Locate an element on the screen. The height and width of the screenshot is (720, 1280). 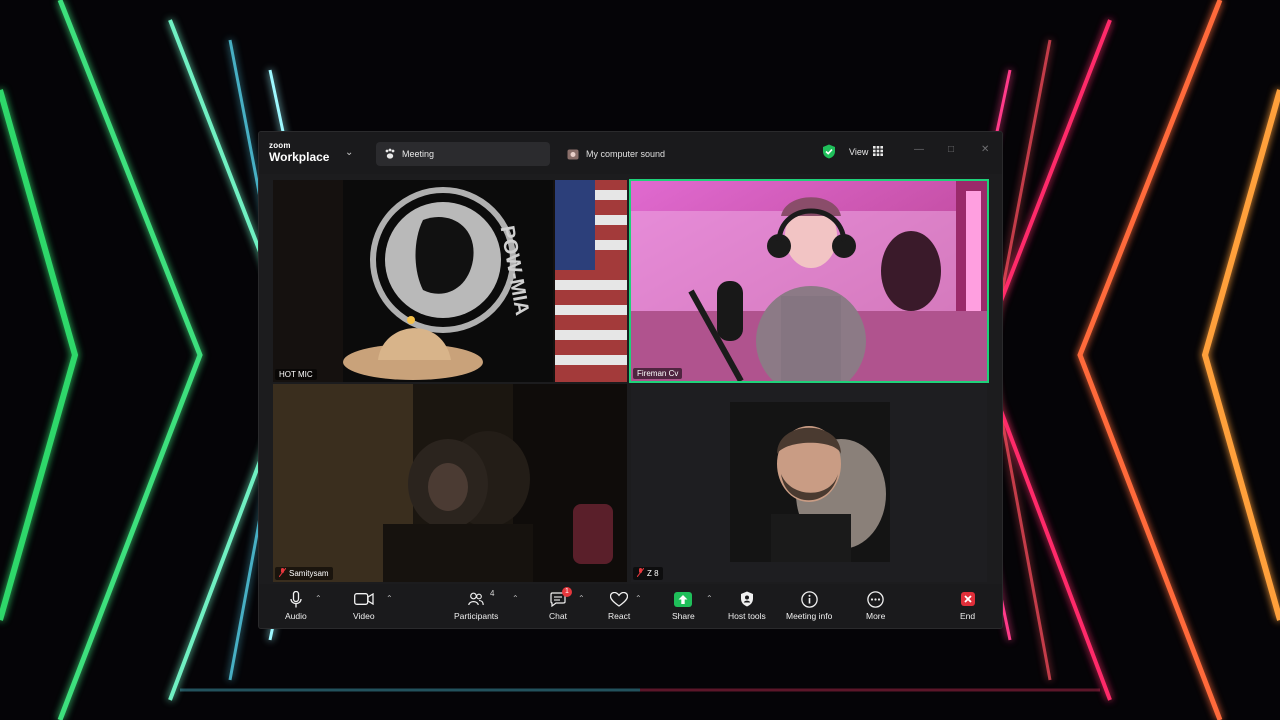
tab-computer-sound: My computer sound is located at coordinates (616, 154).